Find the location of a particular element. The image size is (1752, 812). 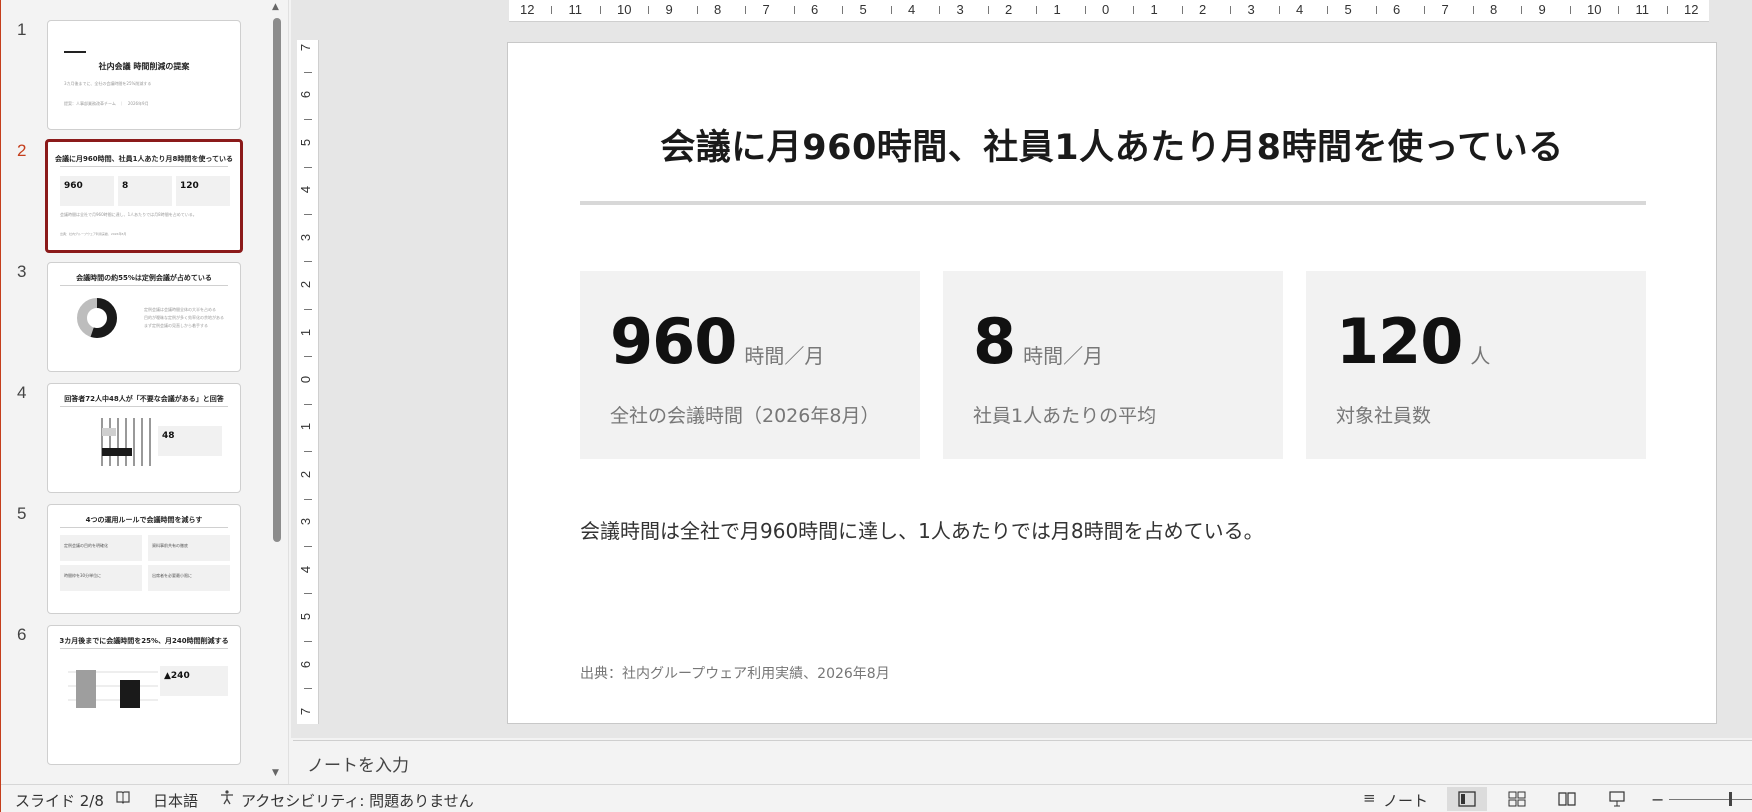

zoom-out-button: − is located at coordinates (1657, 799).